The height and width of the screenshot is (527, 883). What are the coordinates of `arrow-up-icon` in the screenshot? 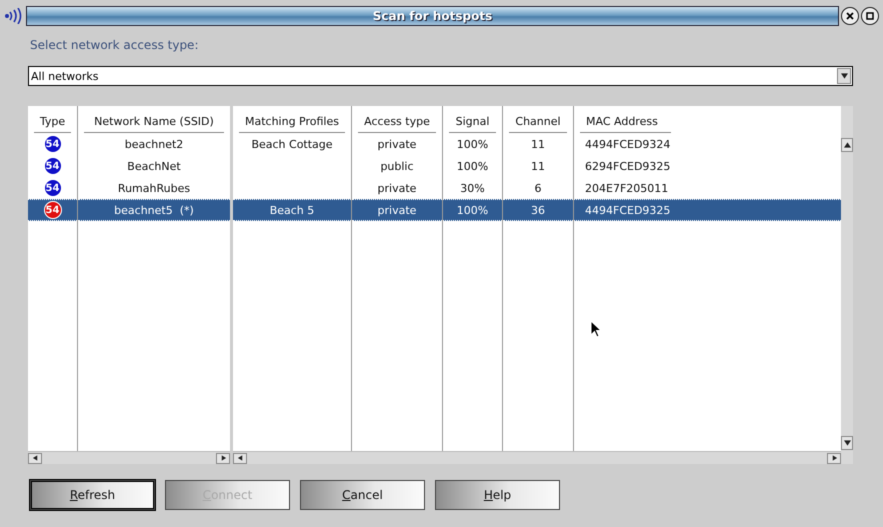 It's located at (847, 145).